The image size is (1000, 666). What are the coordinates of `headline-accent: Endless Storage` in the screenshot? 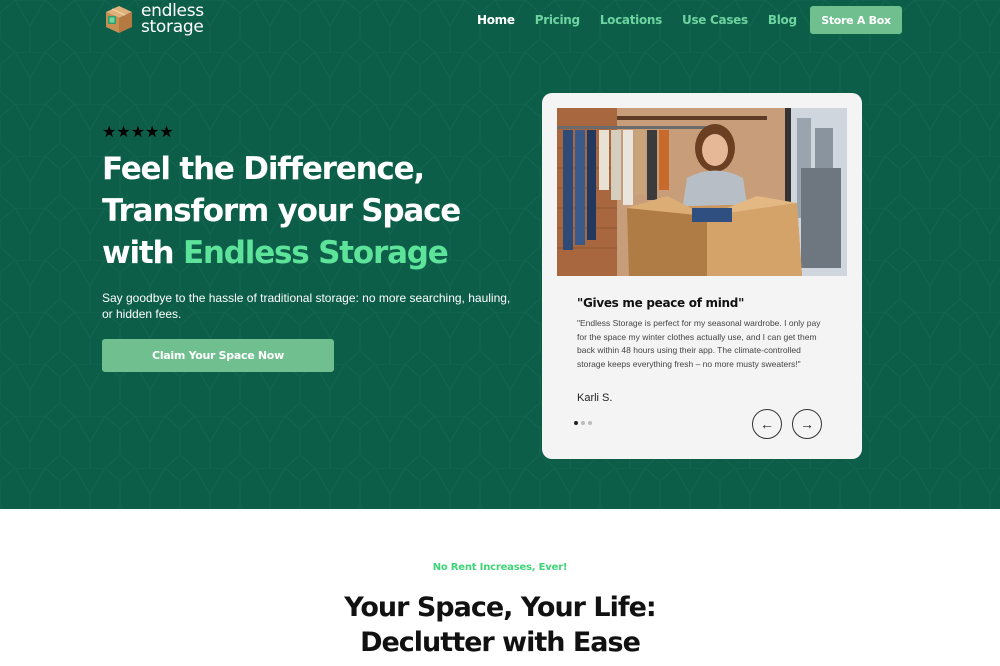 It's located at (315, 253).